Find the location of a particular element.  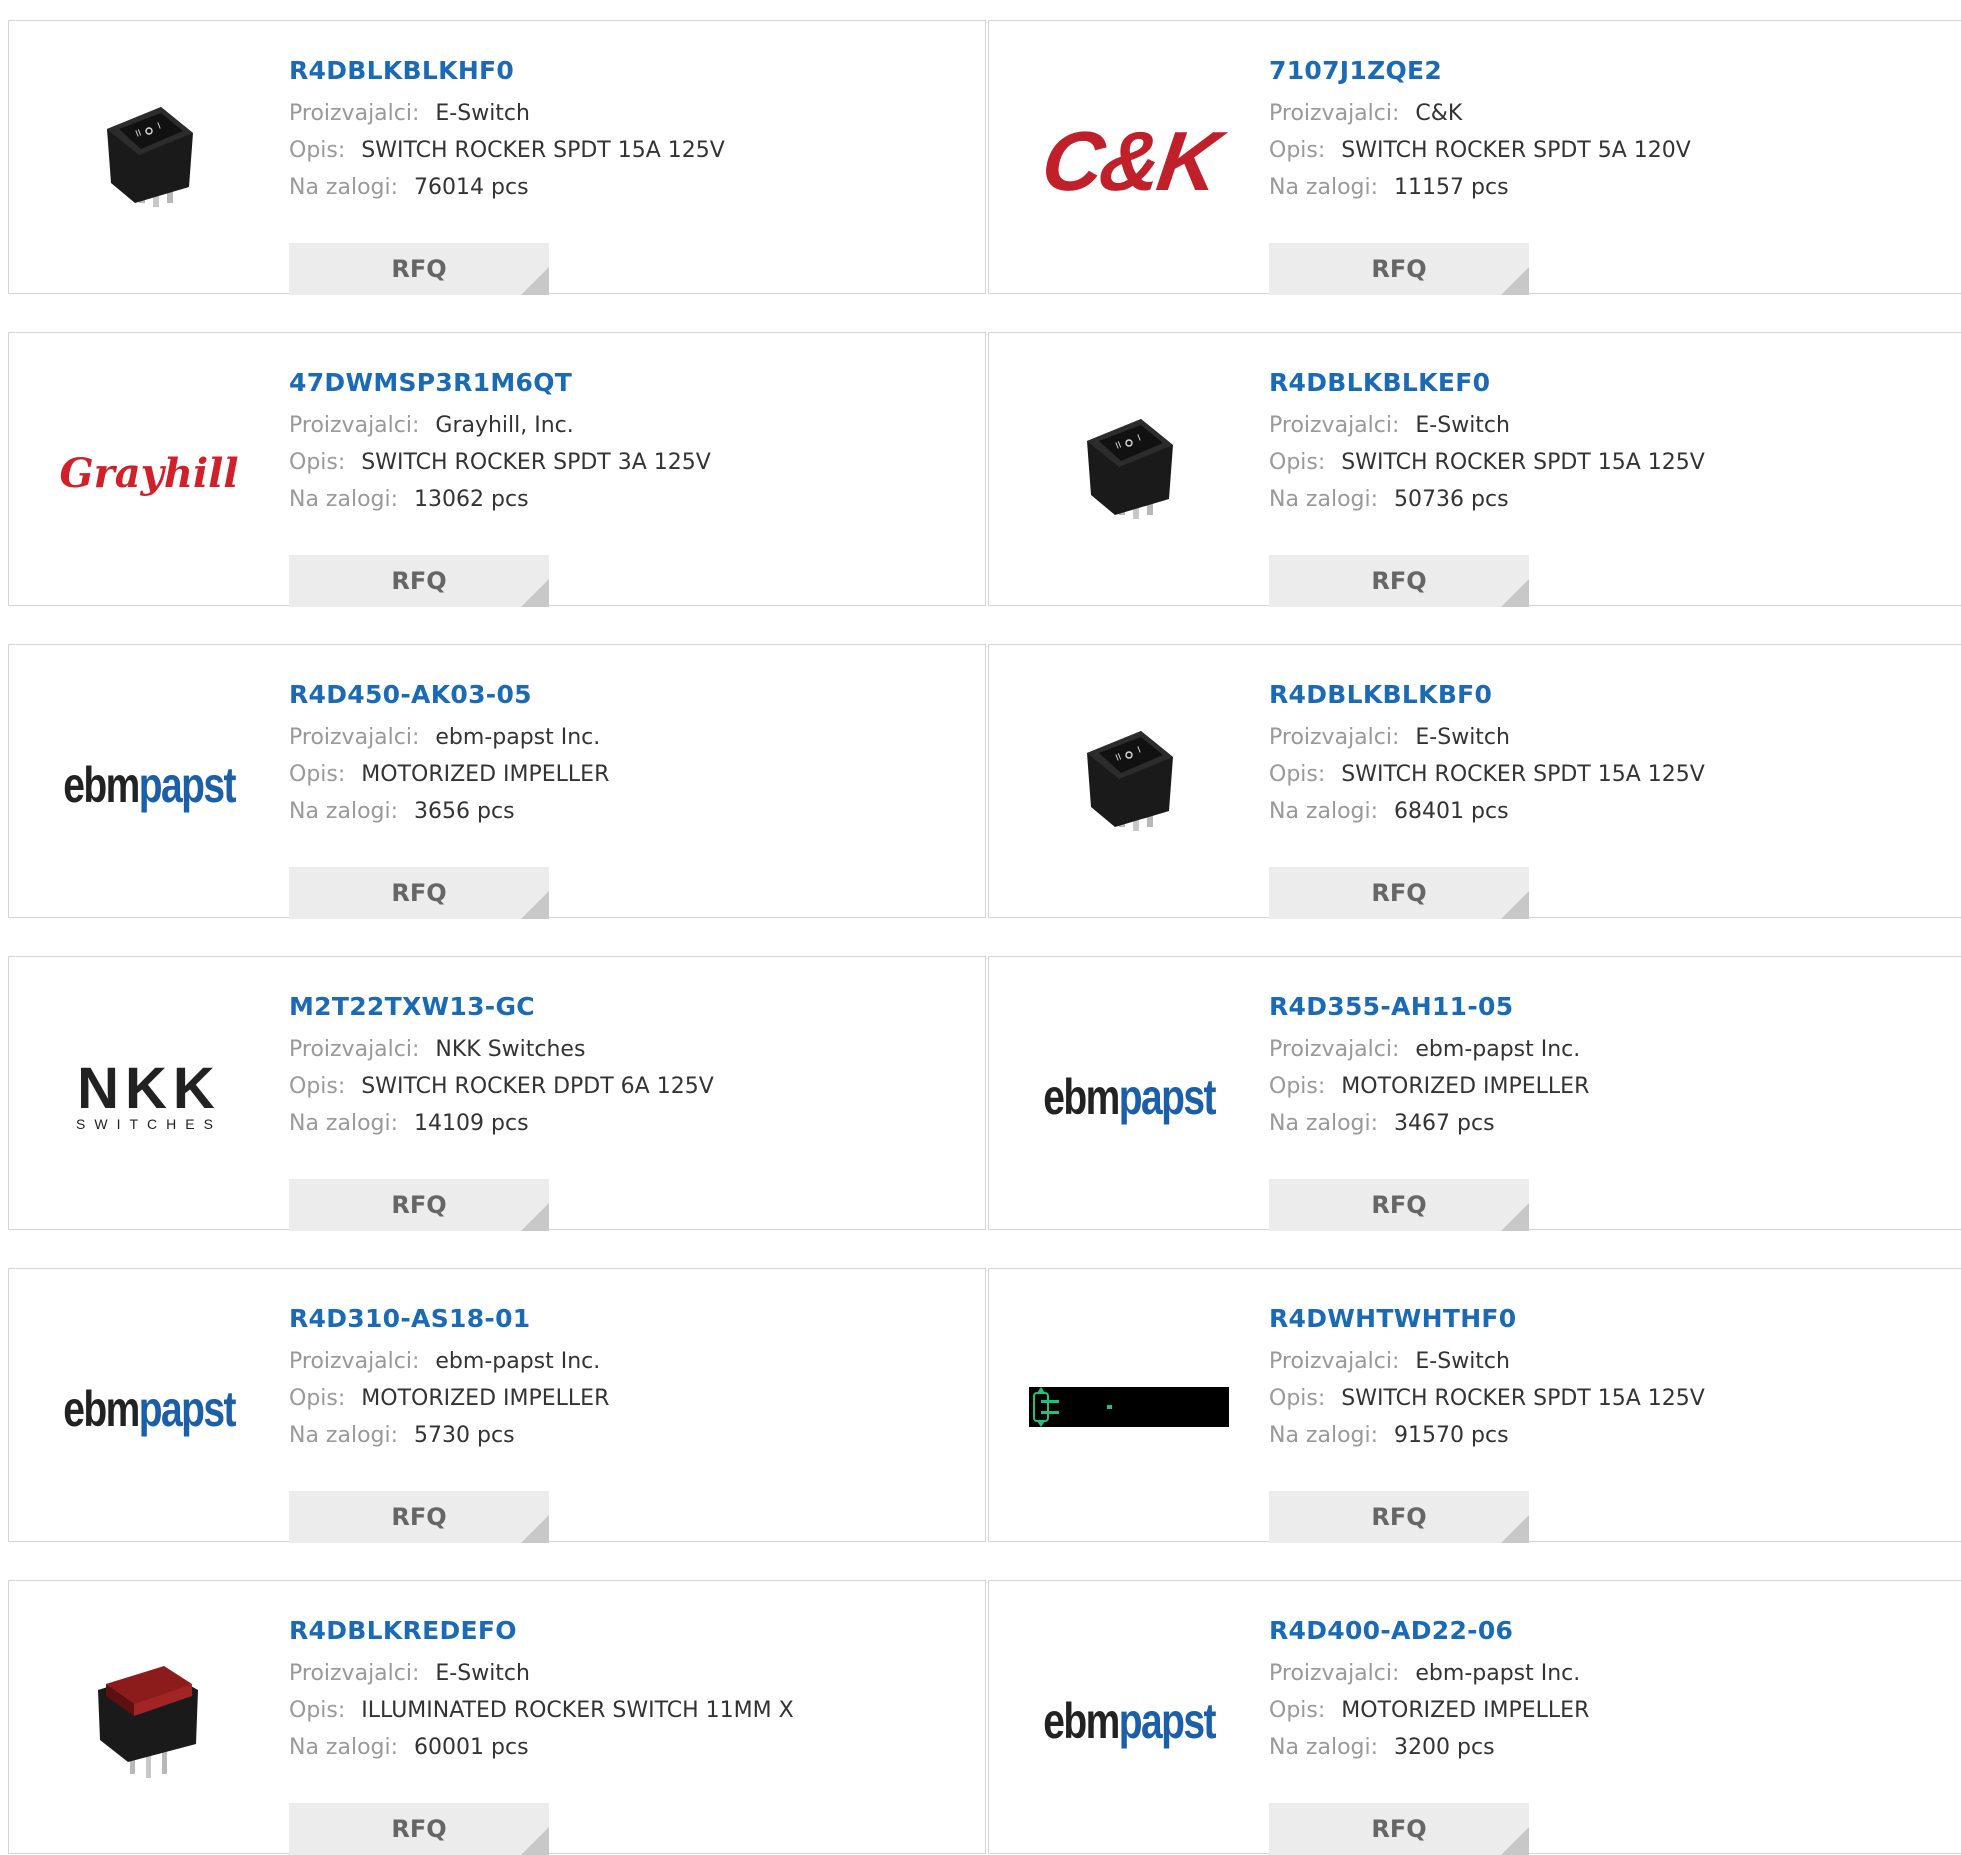

manufacturer-row: Proizvajalci: Grayhill, Inc. is located at coordinates (500, 425).